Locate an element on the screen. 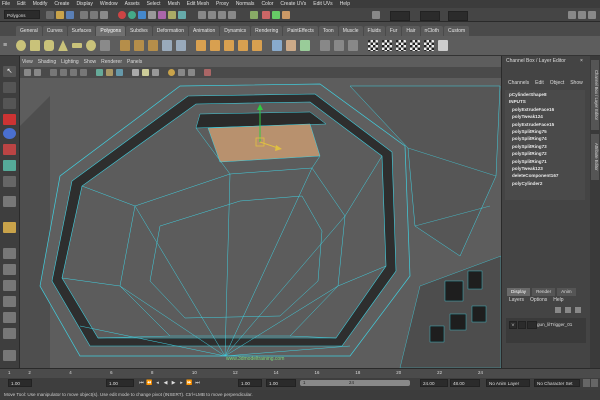 The height and width of the screenshot is (400, 600). wireframe-on-shaded-icon is located at coordinates (119, 72).